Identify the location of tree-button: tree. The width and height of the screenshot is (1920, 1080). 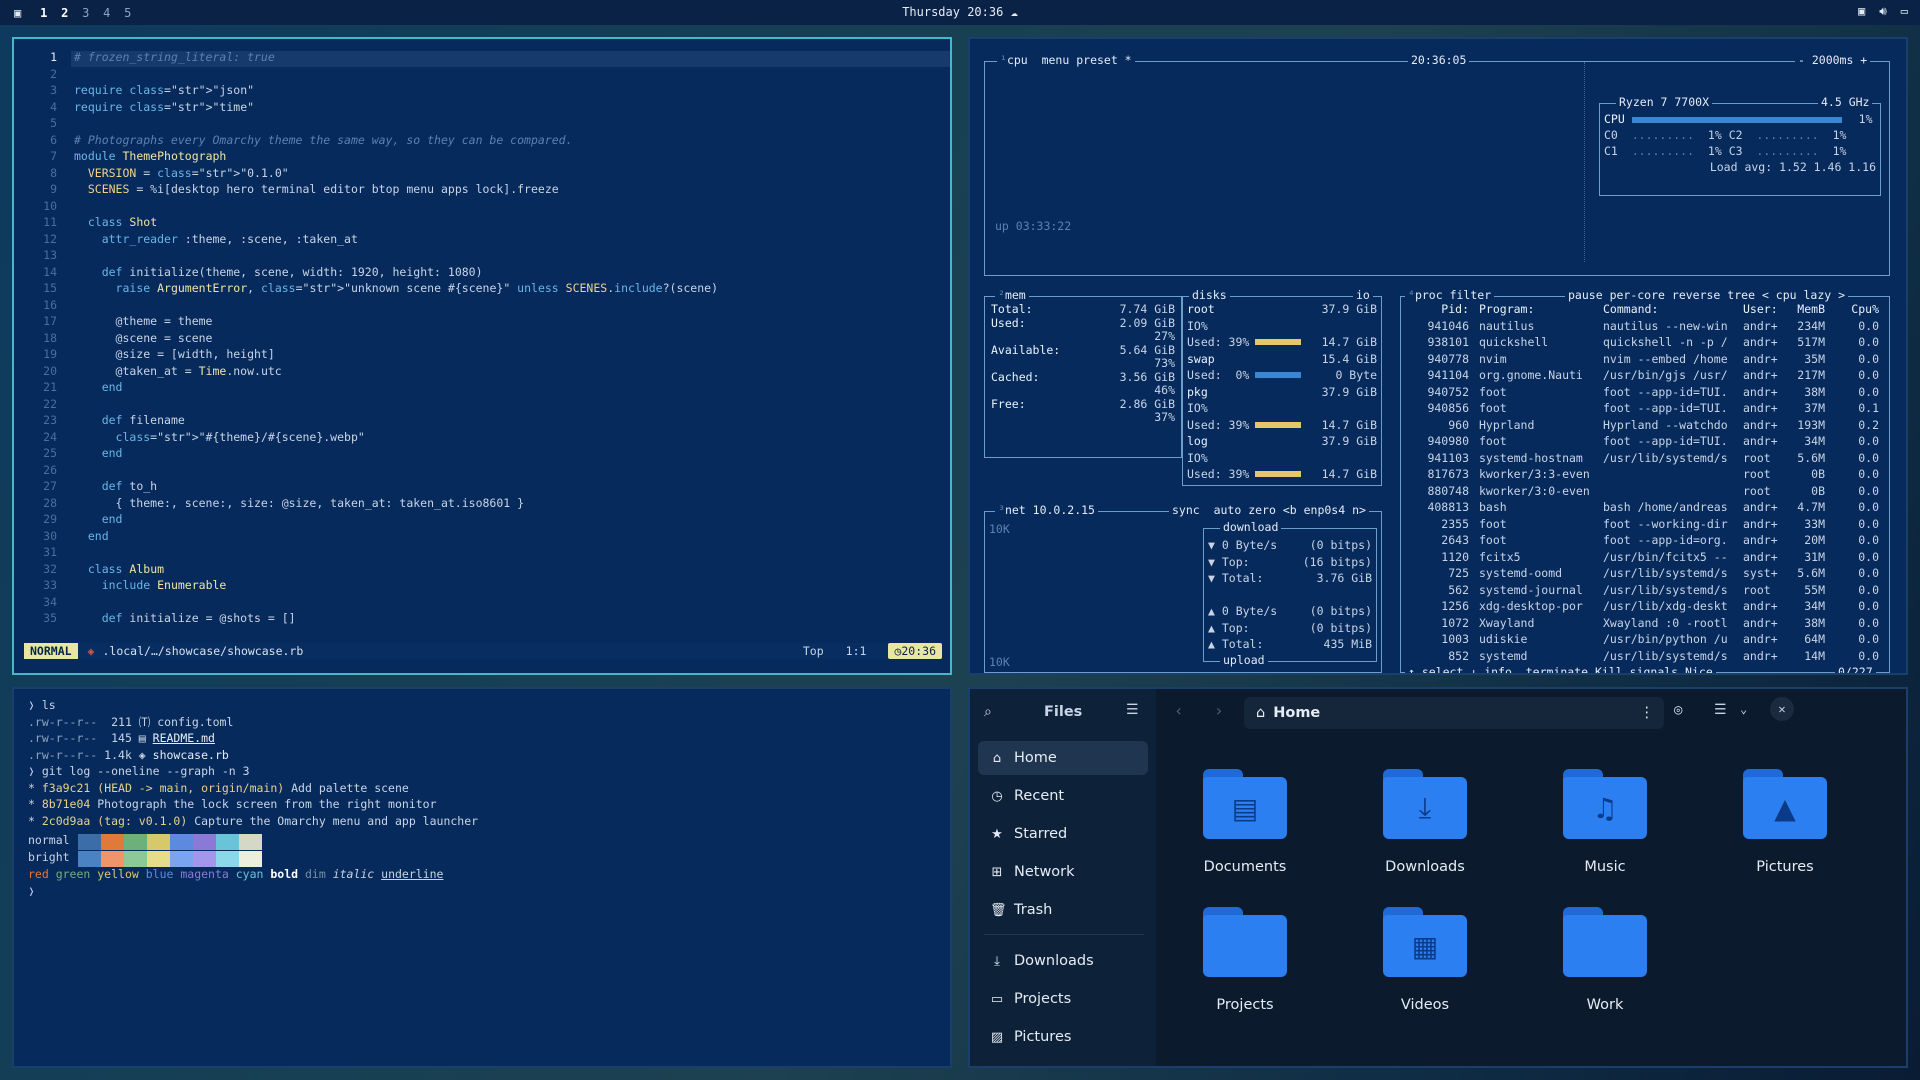
(1741, 295).